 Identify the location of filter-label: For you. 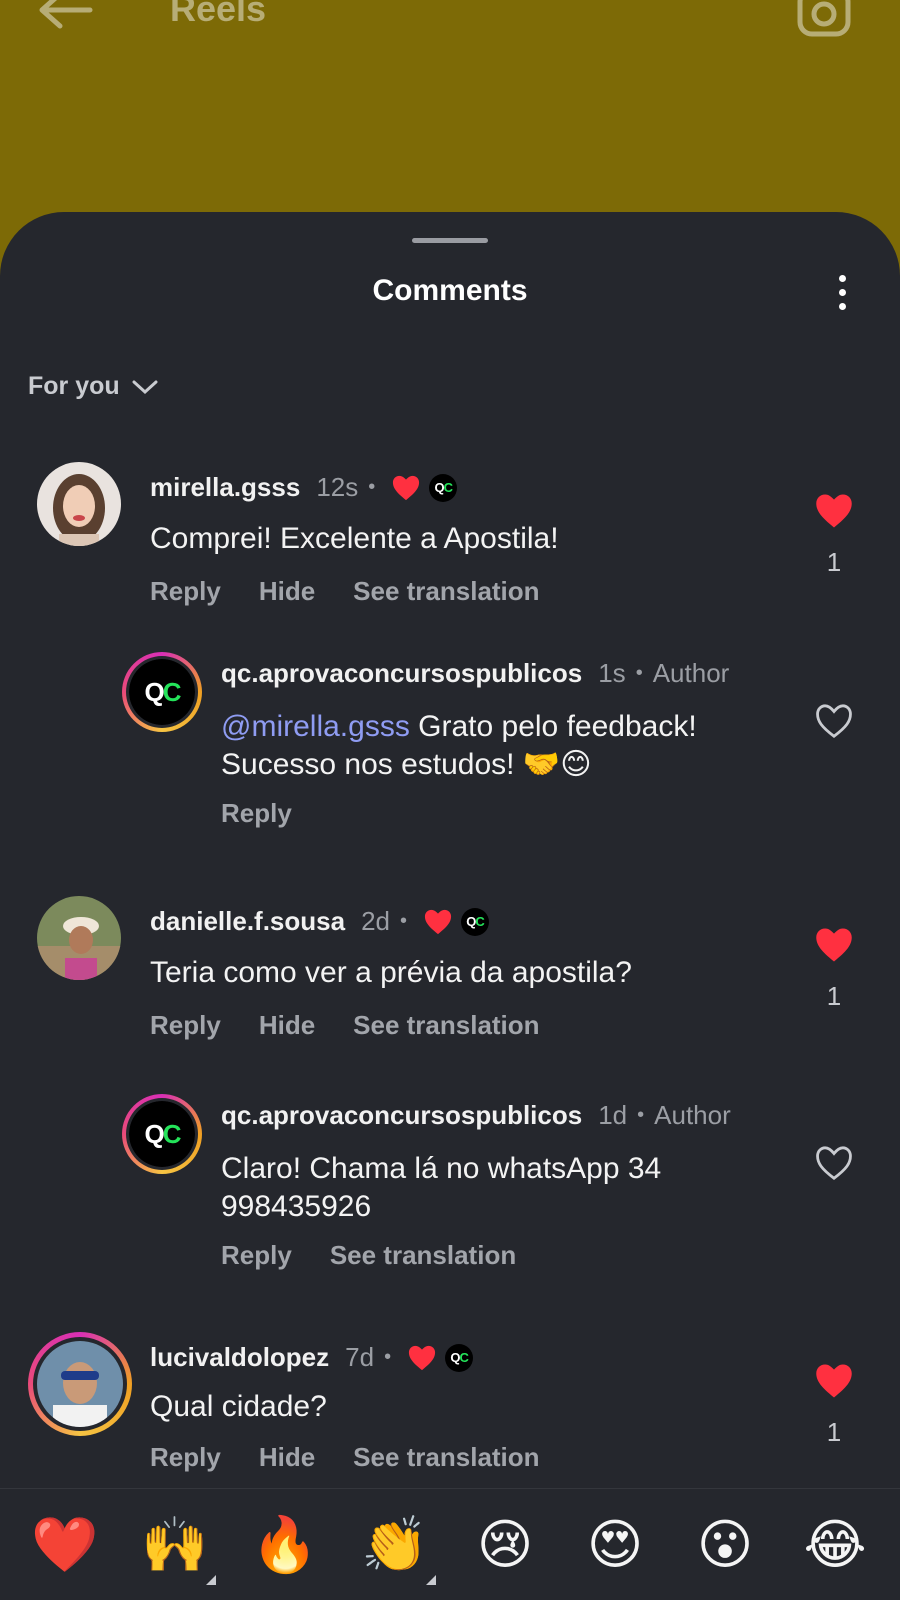
(74, 386).